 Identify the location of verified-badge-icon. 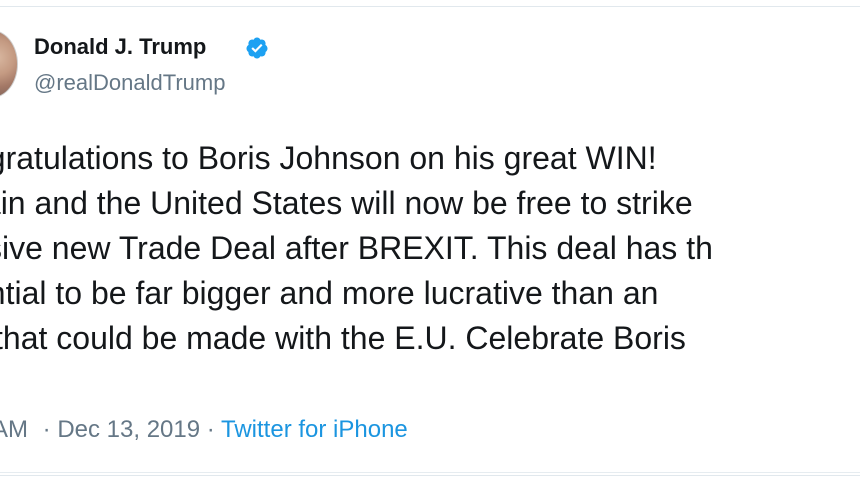
(257, 48).